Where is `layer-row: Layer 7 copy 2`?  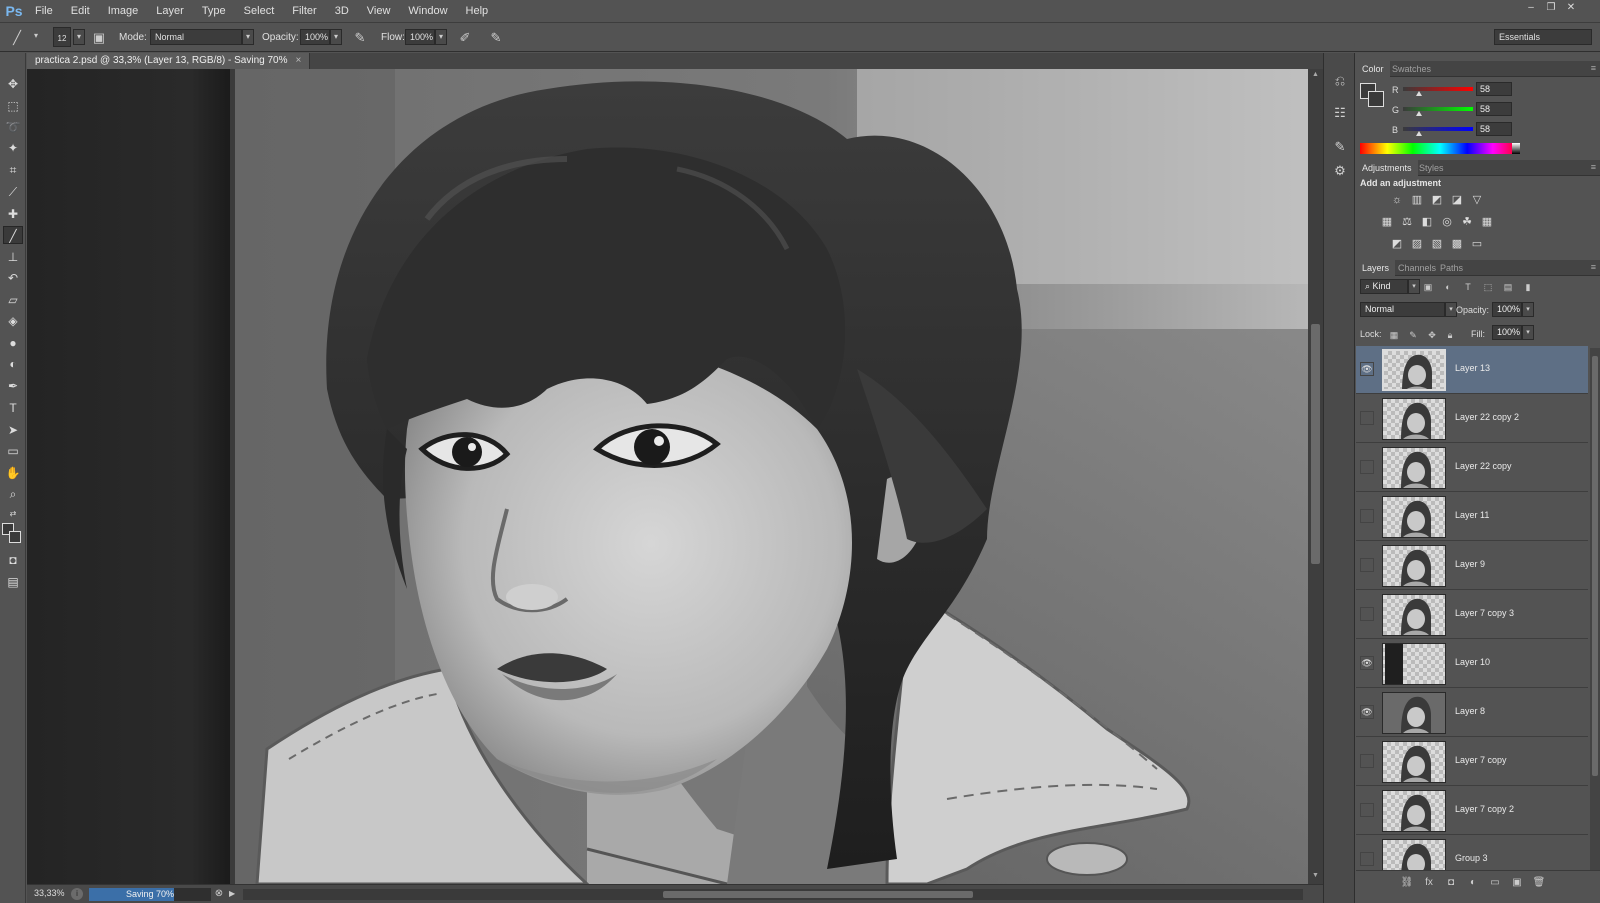
layer-row: Layer 7 copy 2 is located at coordinates (1472, 811).